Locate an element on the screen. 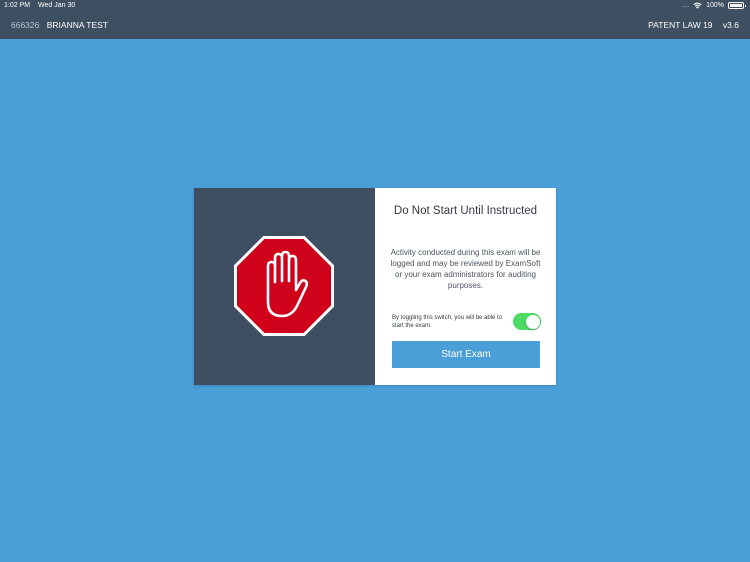 The width and height of the screenshot is (750, 562). exam-name: PATENT LAW 19 is located at coordinates (680, 25).